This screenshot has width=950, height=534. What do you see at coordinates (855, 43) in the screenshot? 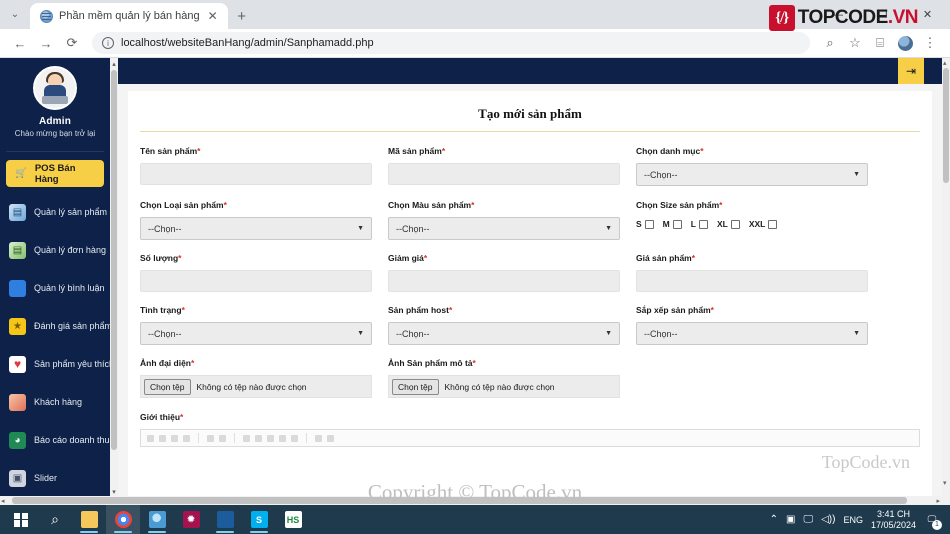
I see `bookmark-star-icon: ☆` at bounding box center [855, 43].